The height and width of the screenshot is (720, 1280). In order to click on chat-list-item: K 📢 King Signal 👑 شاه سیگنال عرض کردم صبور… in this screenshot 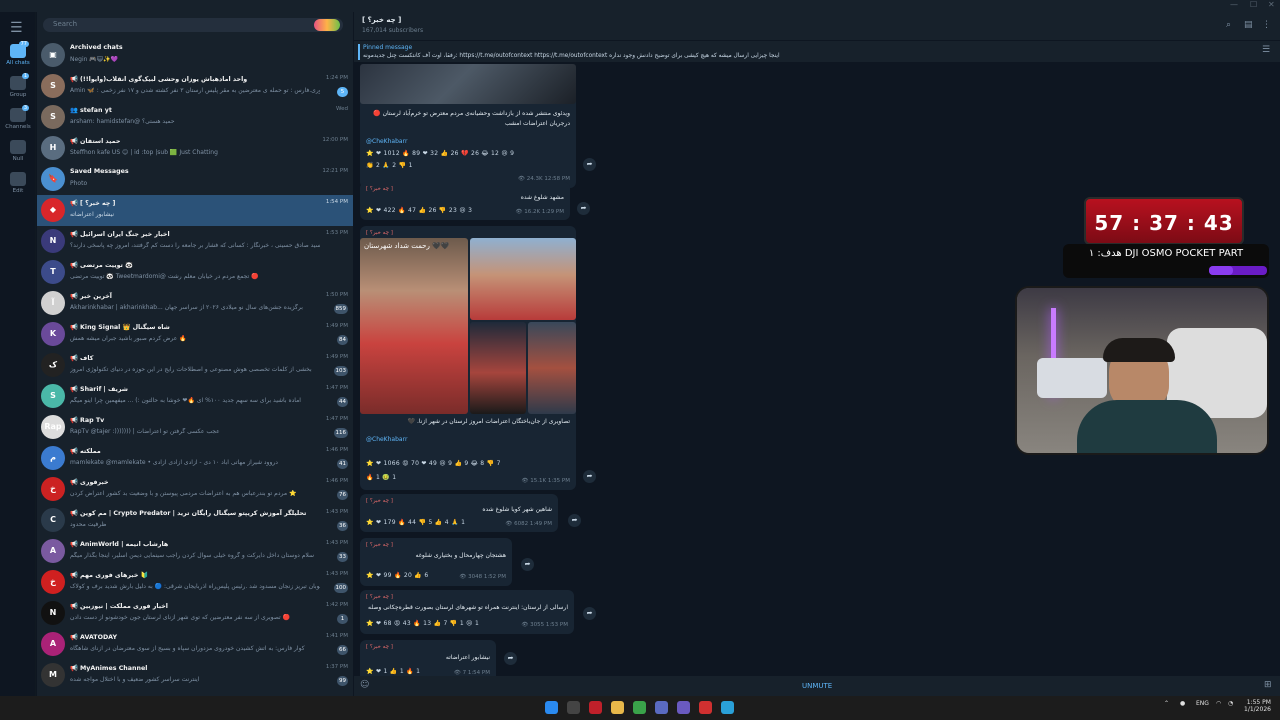, I will do `click(195, 334)`.